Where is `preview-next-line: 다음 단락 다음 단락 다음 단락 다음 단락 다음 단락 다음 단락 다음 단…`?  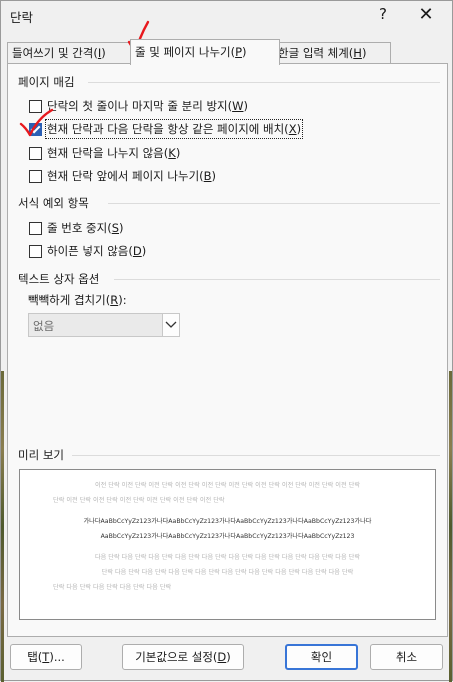 preview-next-line: 다음 단락 다음 단락 다음 단락 다음 단락 다음 단락 다음 단락 다음 단… is located at coordinates (227, 557).